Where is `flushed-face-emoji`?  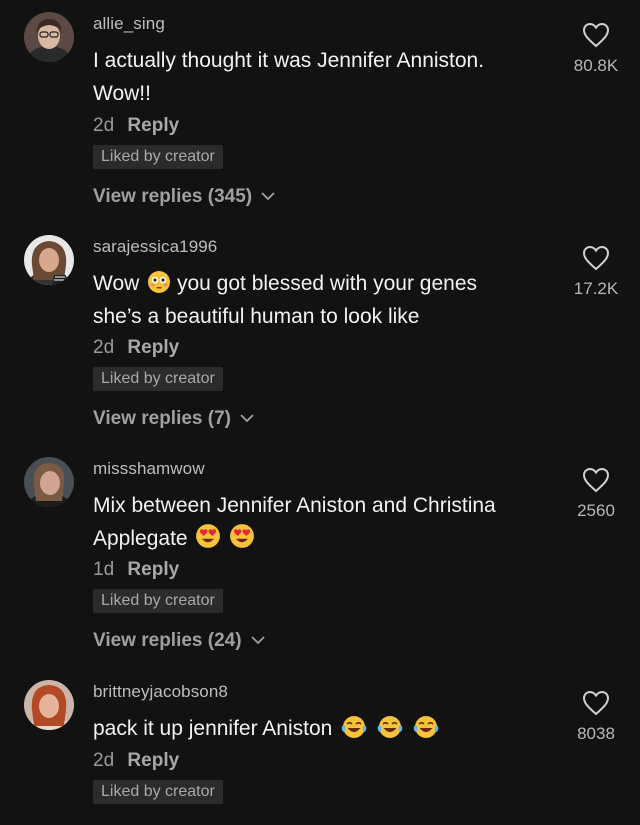 flushed-face-emoji is located at coordinates (159, 282).